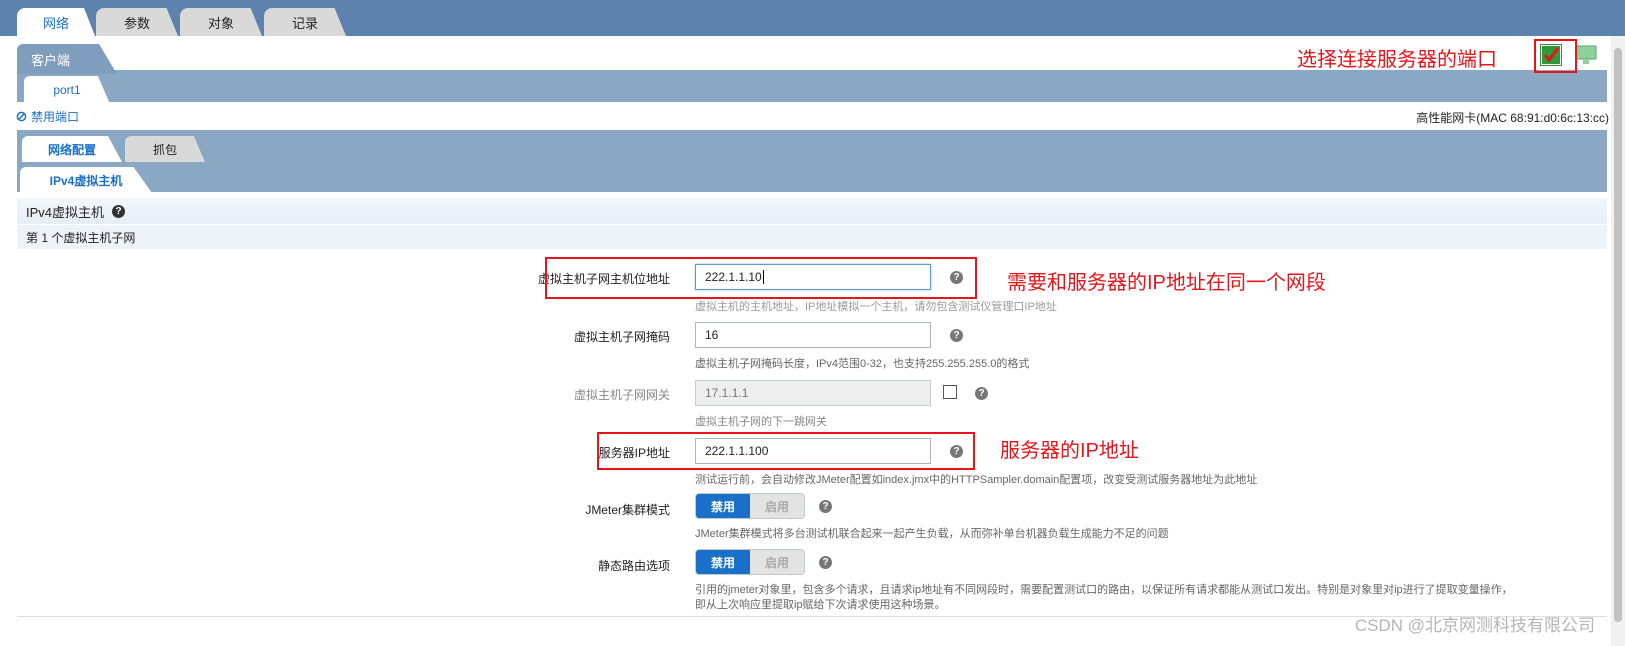 The width and height of the screenshot is (1625, 646). Describe the element at coordinates (1474, 625) in the screenshot. I see `watermark: CSDN @北京网测科技有限公司` at that location.